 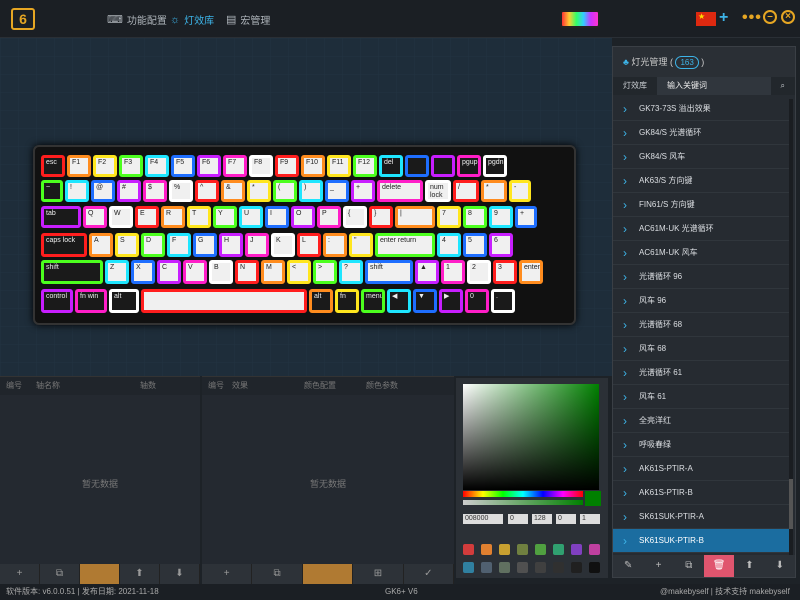 I want to click on saturation-value-area, so click(x=531, y=437).